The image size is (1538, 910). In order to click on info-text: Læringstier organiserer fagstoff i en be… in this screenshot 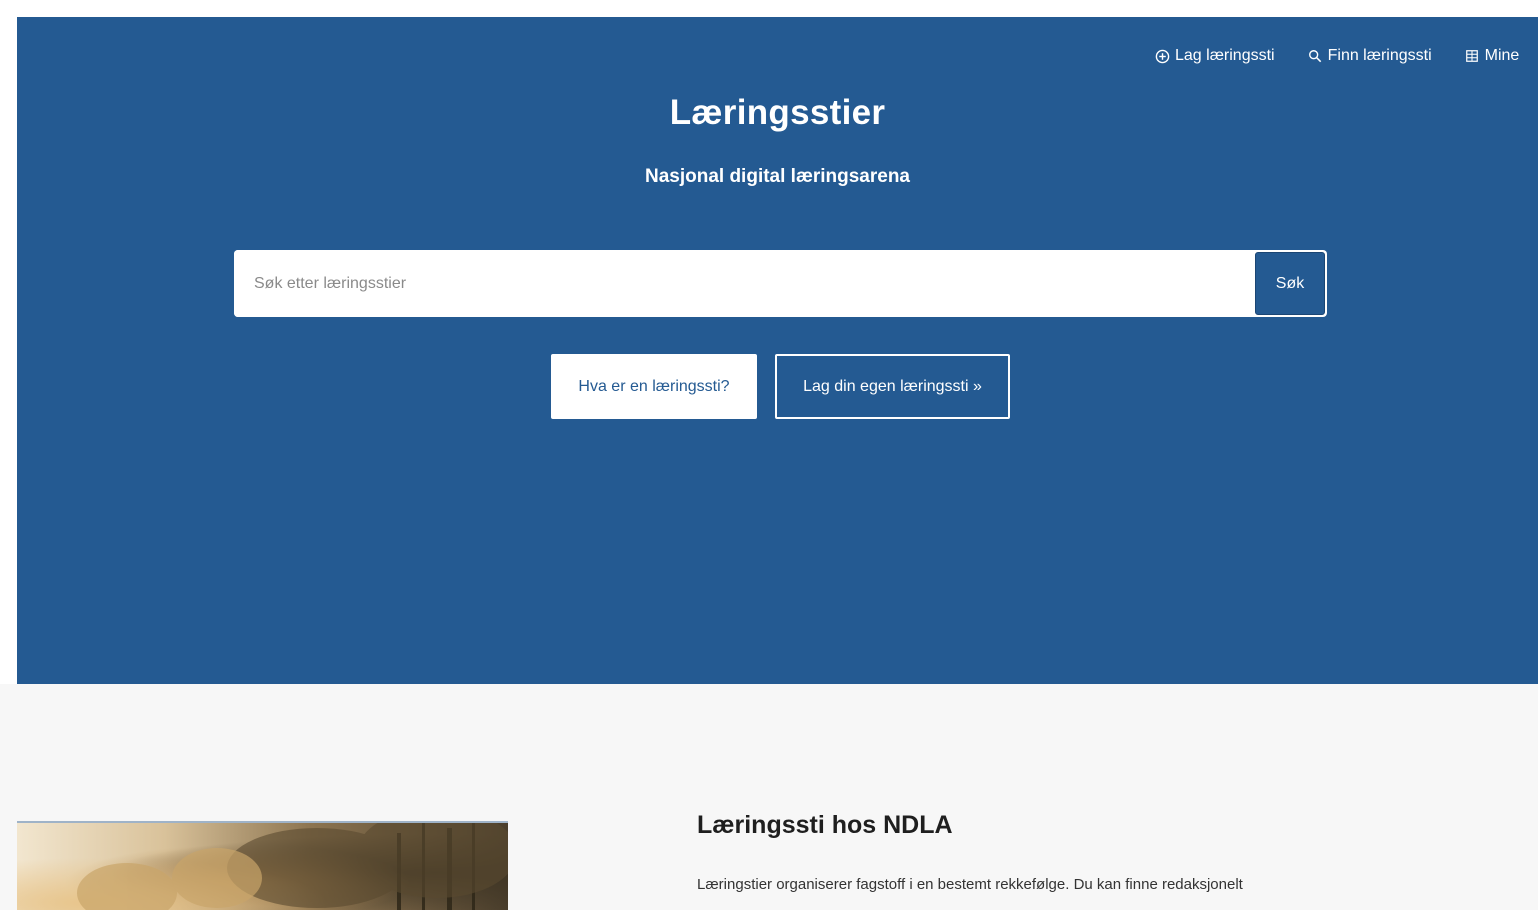, I will do `click(970, 884)`.